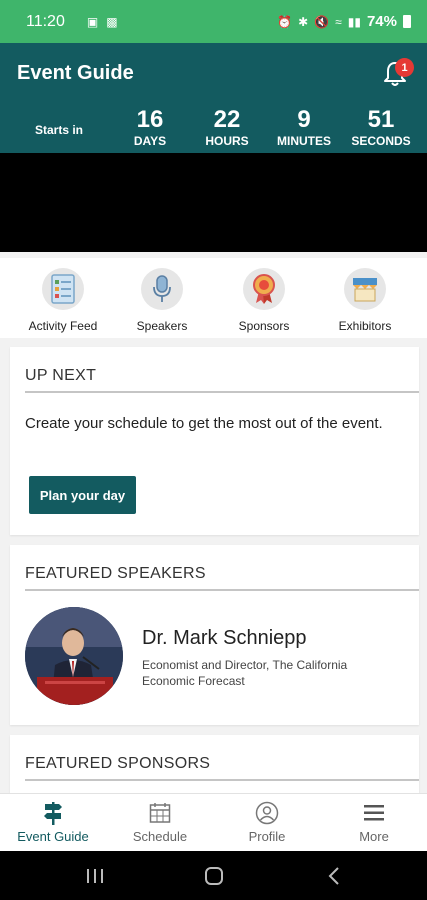 The width and height of the screenshot is (427, 900). I want to click on page-title: Event Guide, so click(75, 73).